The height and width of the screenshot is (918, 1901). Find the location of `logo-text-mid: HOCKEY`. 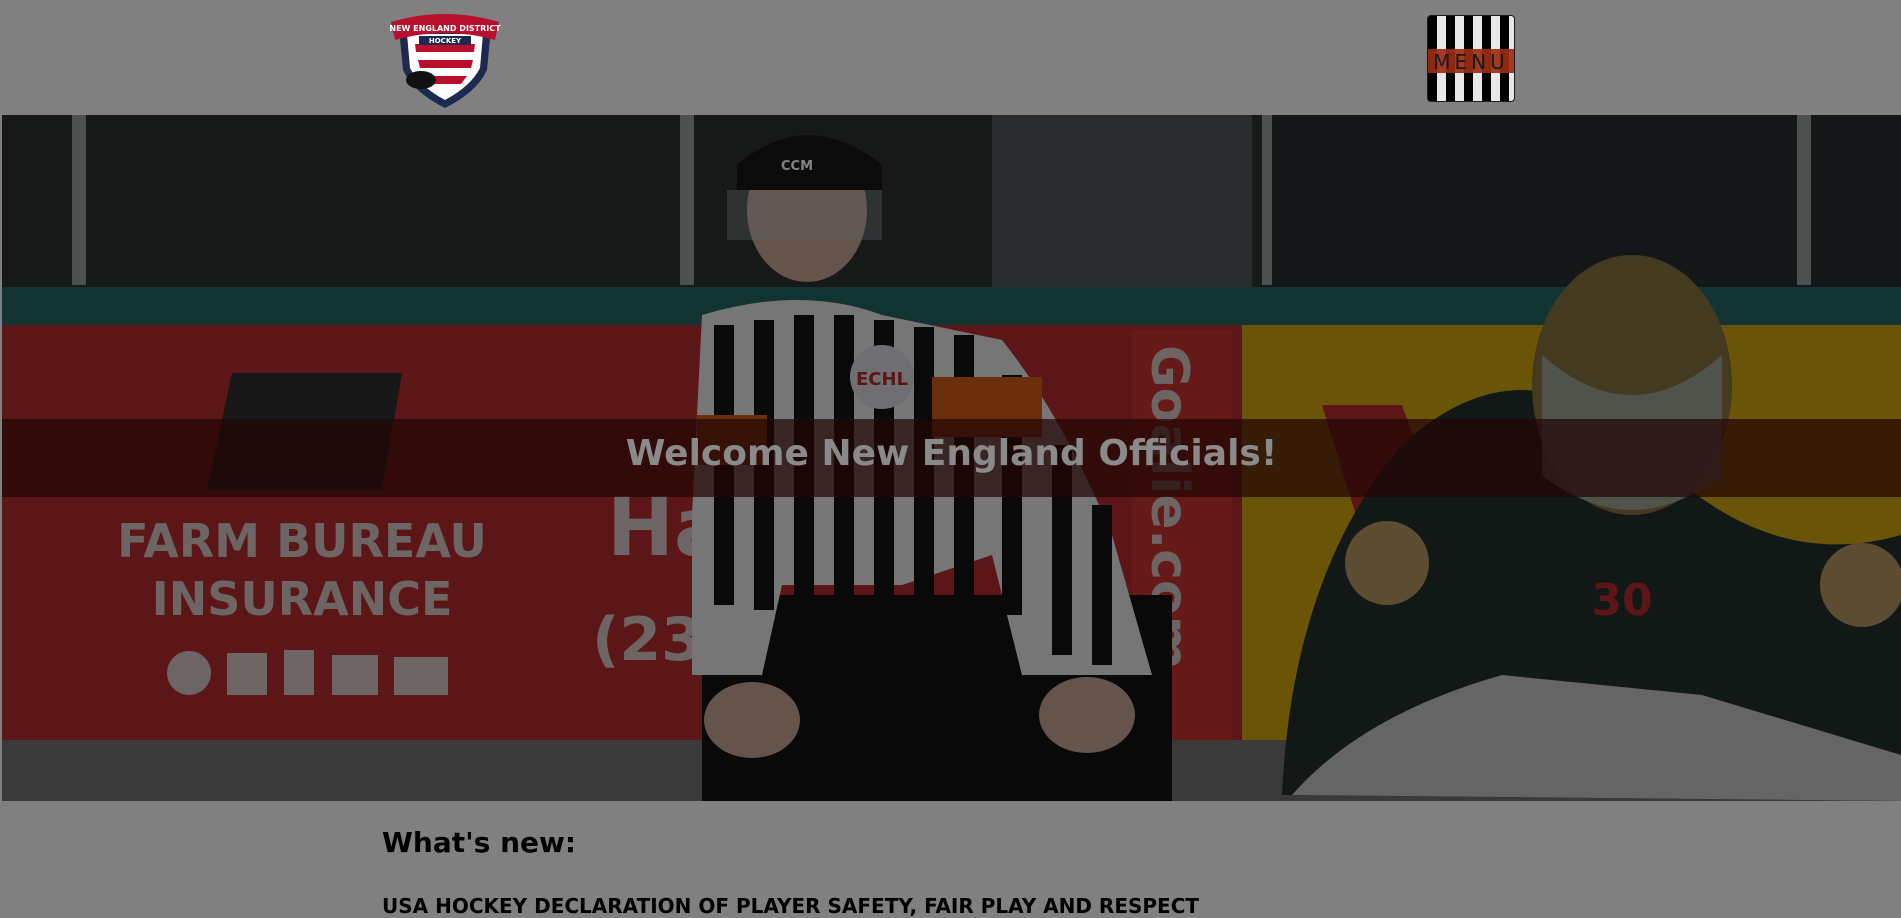

logo-text-mid: HOCKEY is located at coordinates (445, 41).